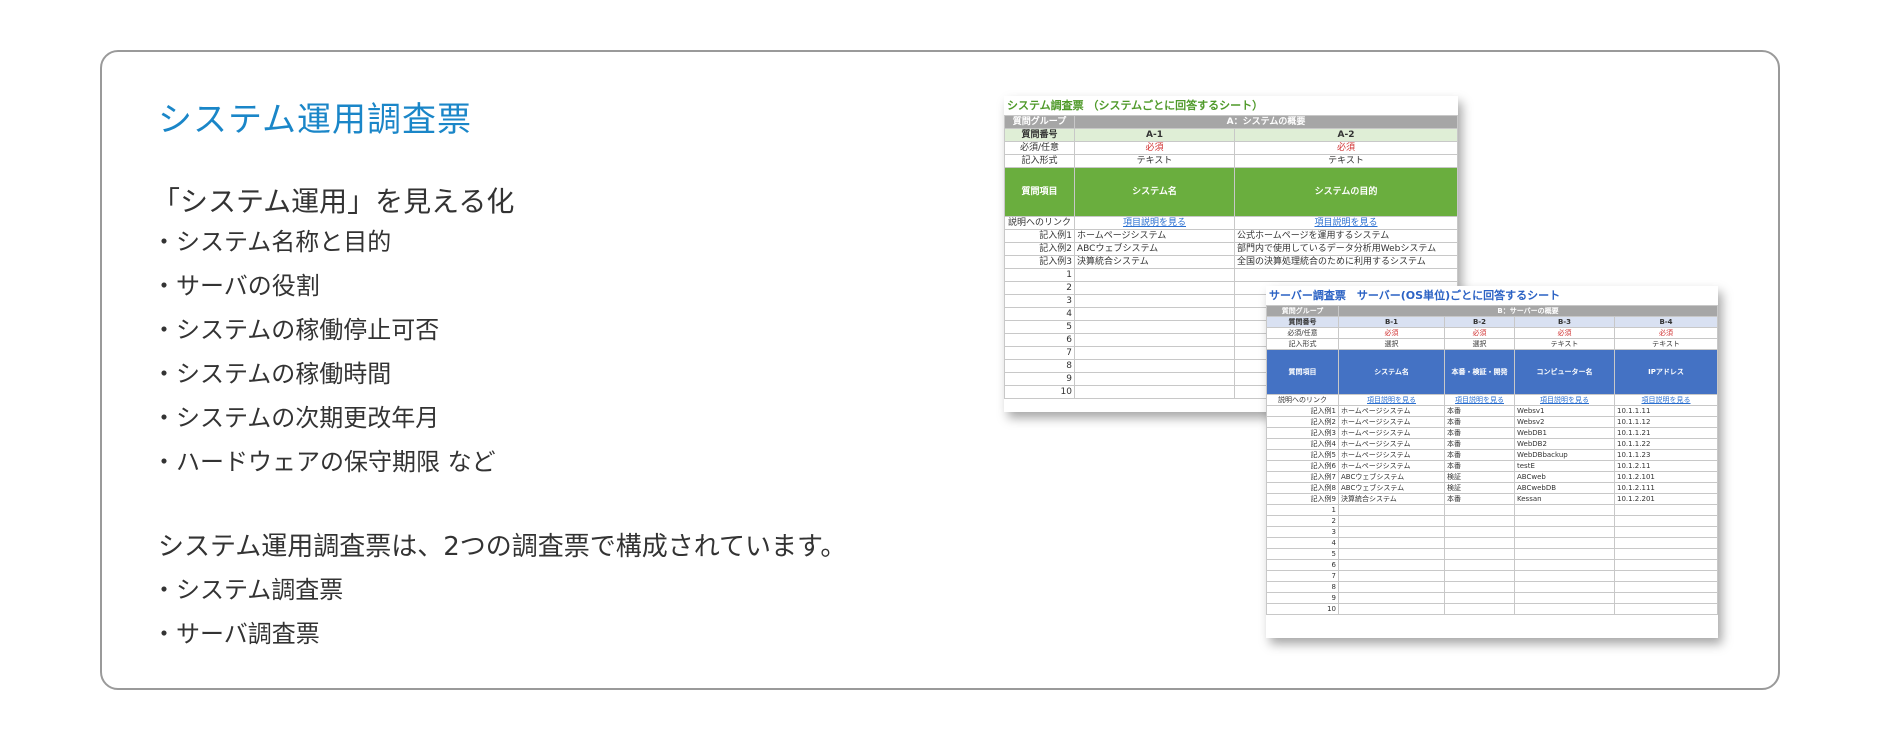  What do you see at coordinates (1564, 433) in the screenshot?
I see `example-cell: WebDB1` at bounding box center [1564, 433].